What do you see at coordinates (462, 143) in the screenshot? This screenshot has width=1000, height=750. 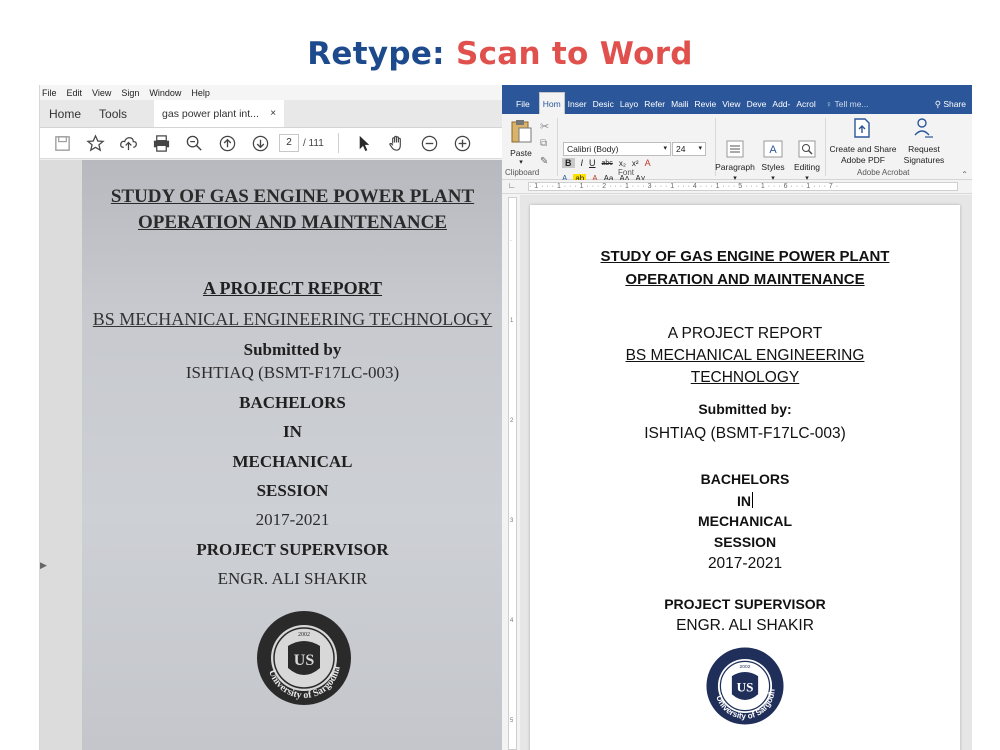 I see `zoom-in-icon` at bounding box center [462, 143].